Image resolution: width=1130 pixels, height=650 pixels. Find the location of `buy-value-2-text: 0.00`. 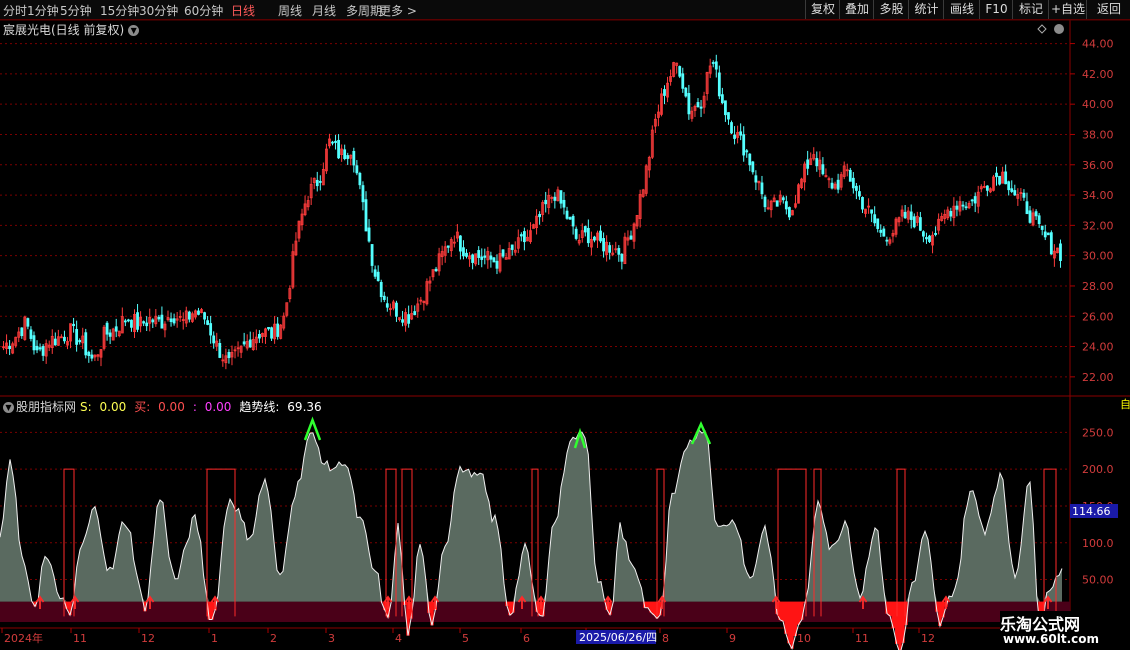

buy-value-2-text: 0.00 is located at coordinates (218, 407).